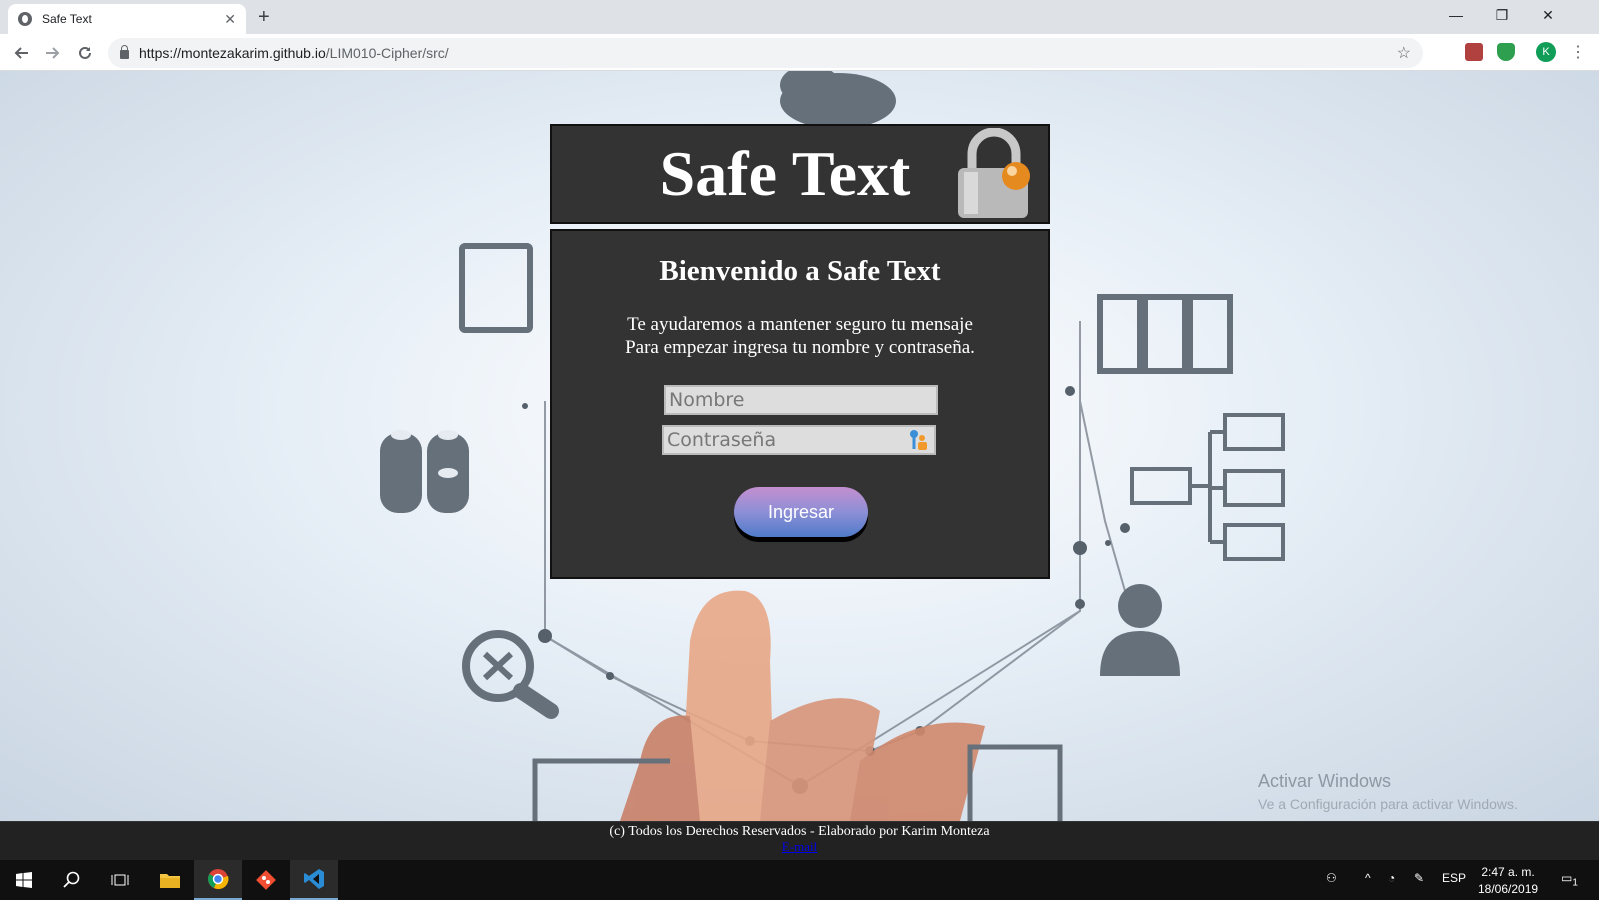  What do you see at coordinates (1456, 15) in the screenshot?
I see `minimize-button: —` at bounding box center [1456, 15].